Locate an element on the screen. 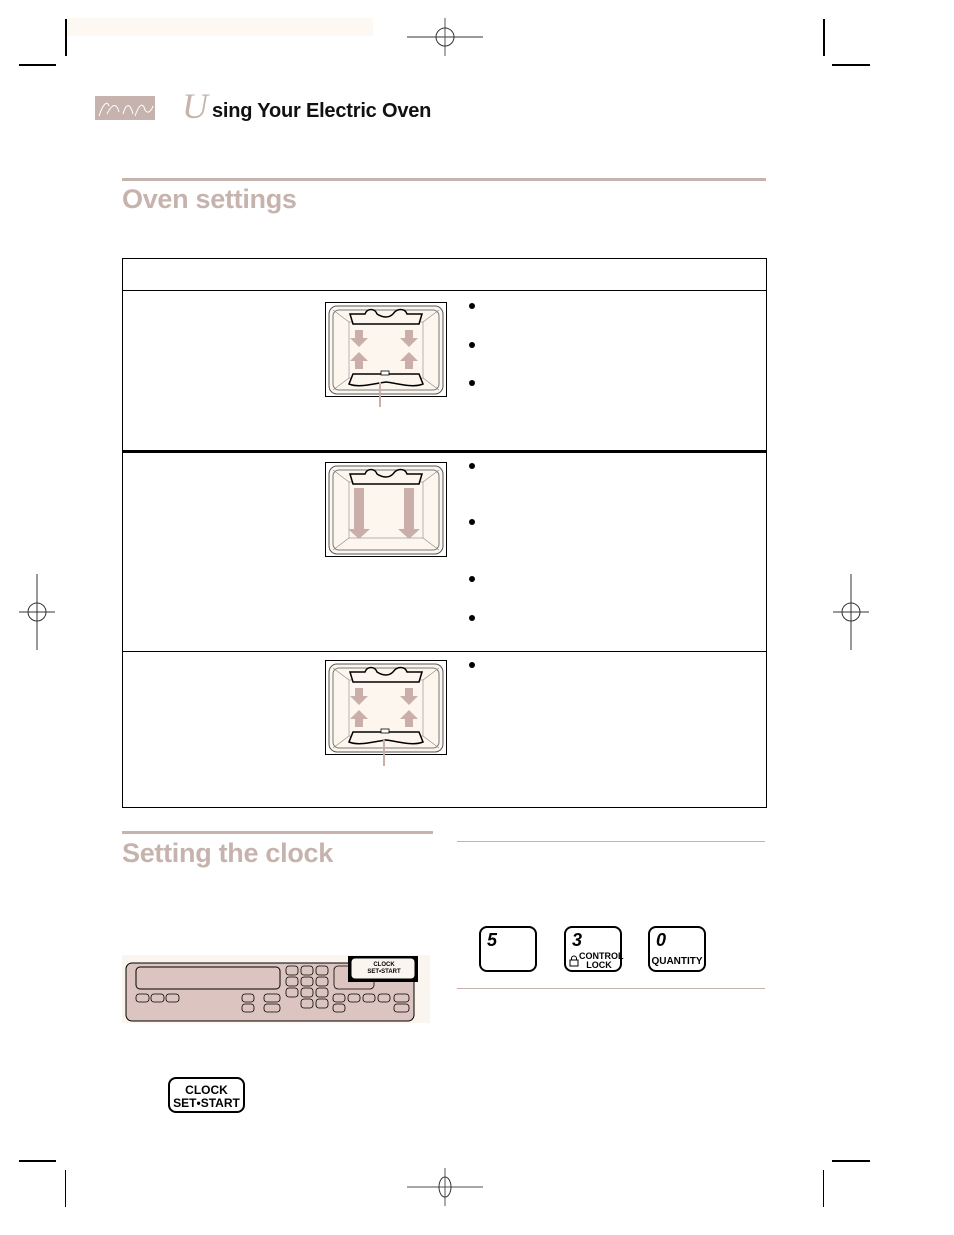  convection-airflow-diagram is located at coordinates (386, 713).